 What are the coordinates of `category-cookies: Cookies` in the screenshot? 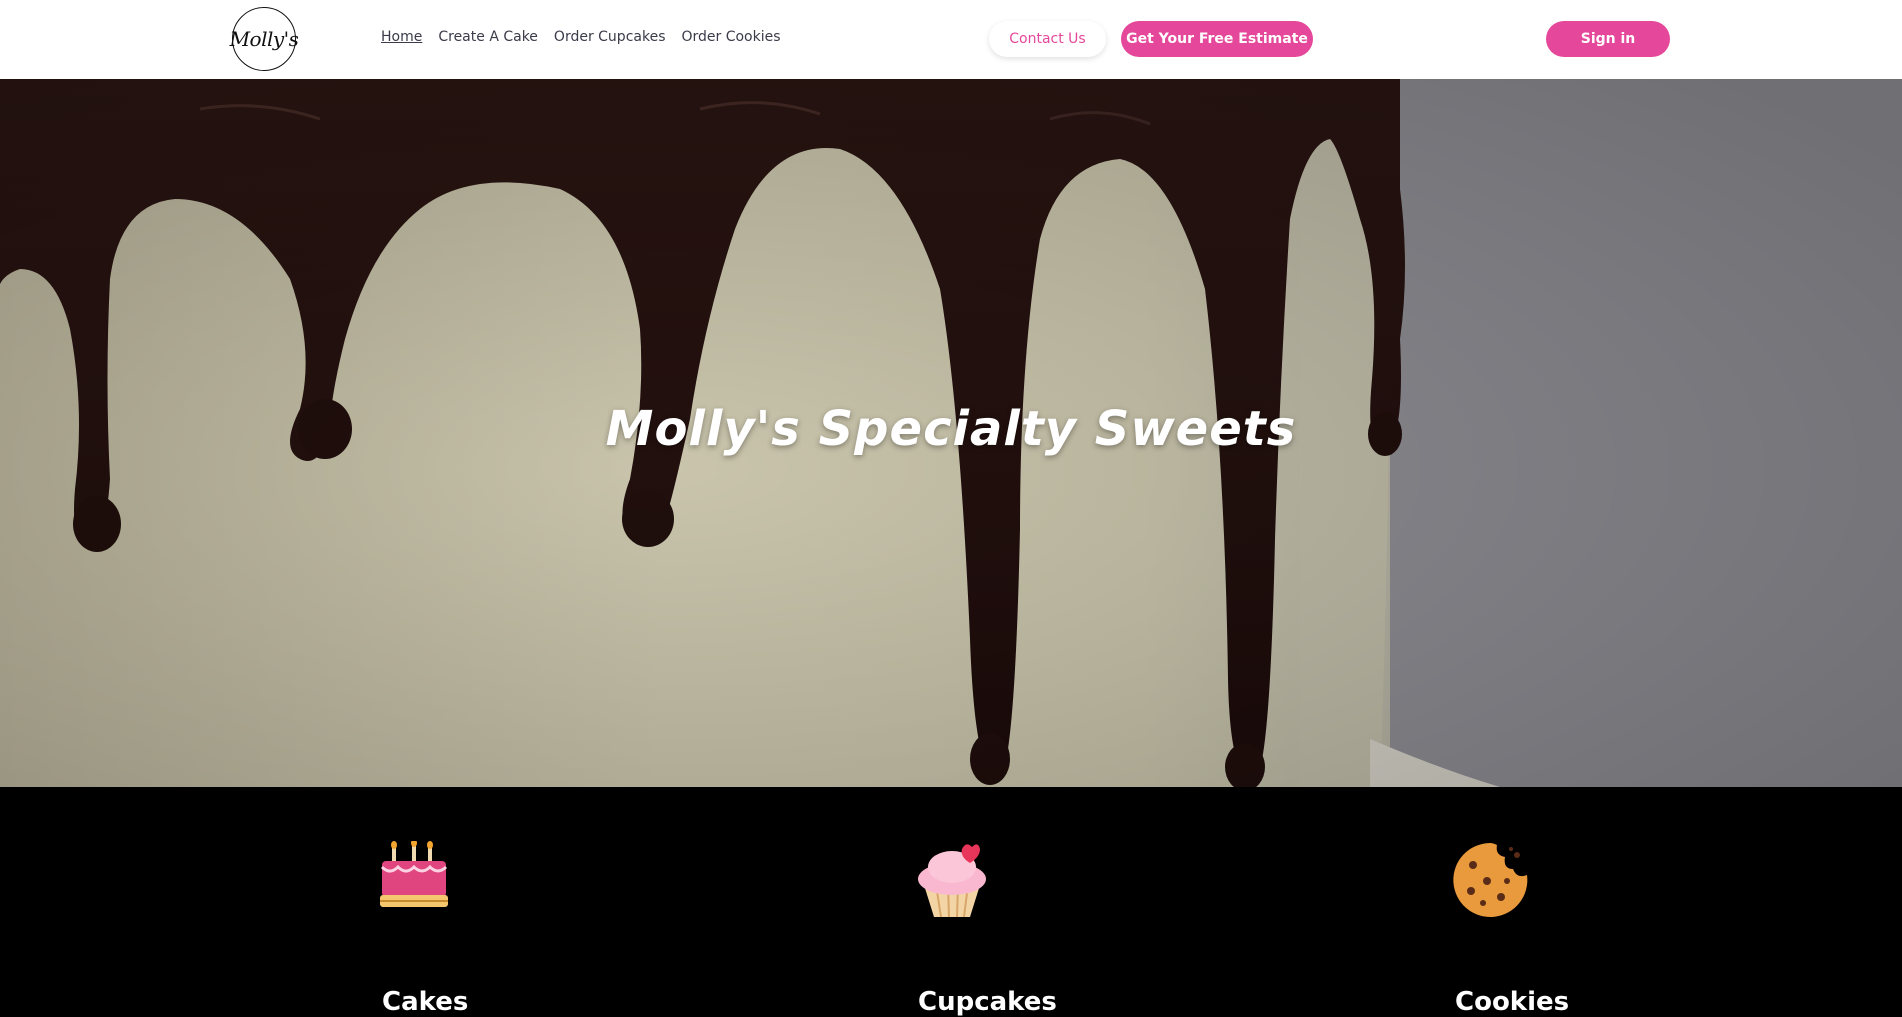 It's located at (1510, 929).